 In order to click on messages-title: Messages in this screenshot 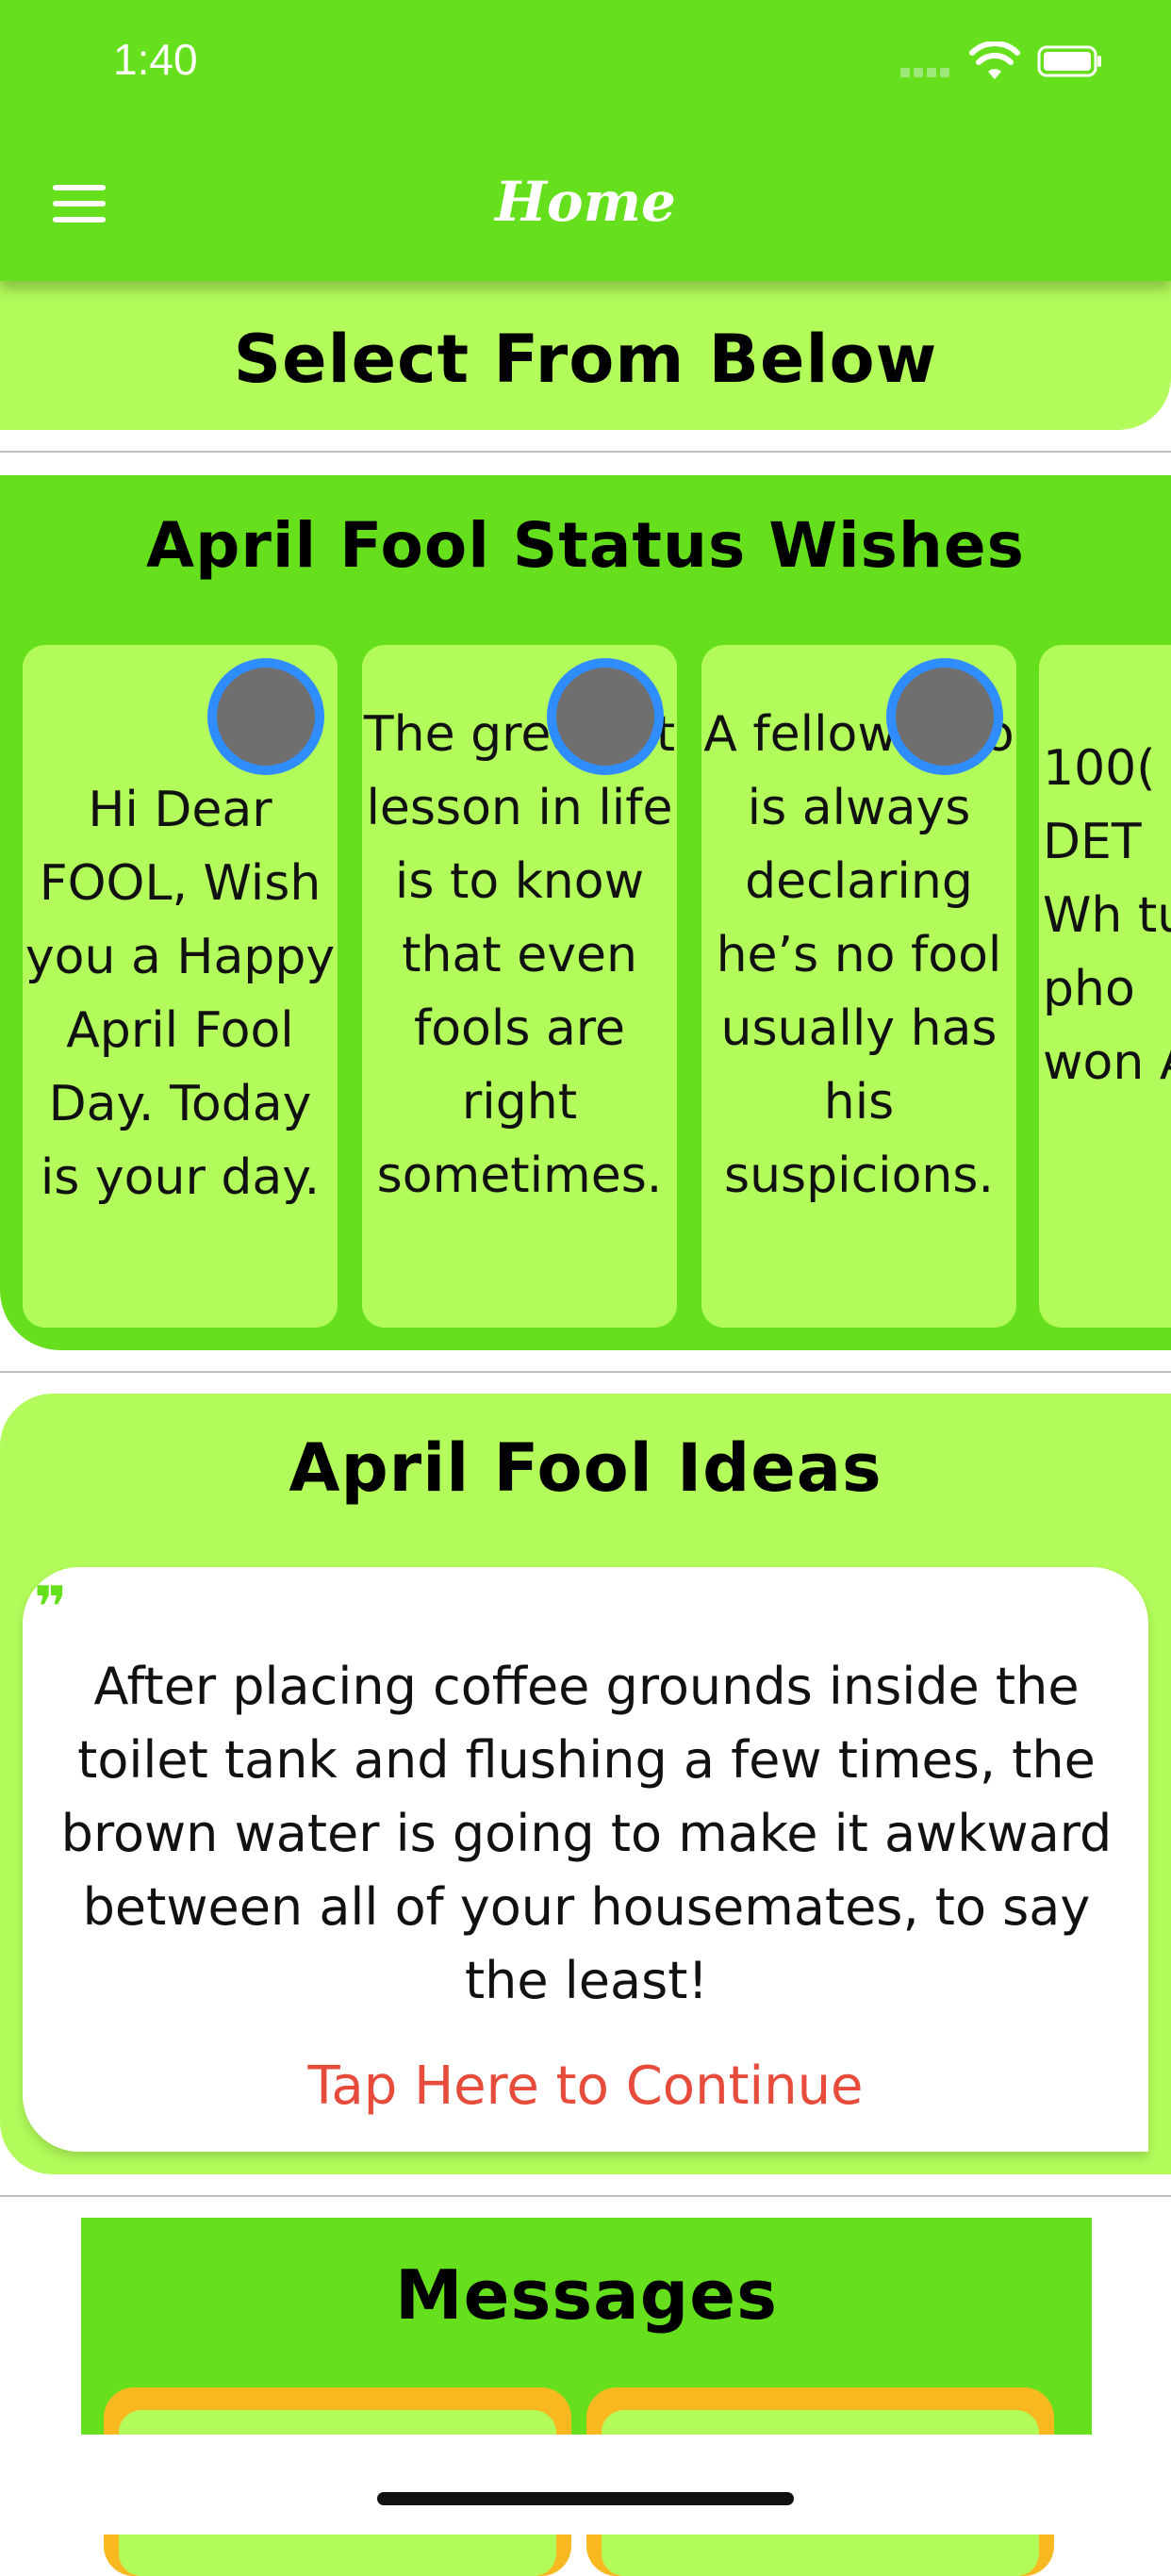, I will do `click(586, 2295)`.